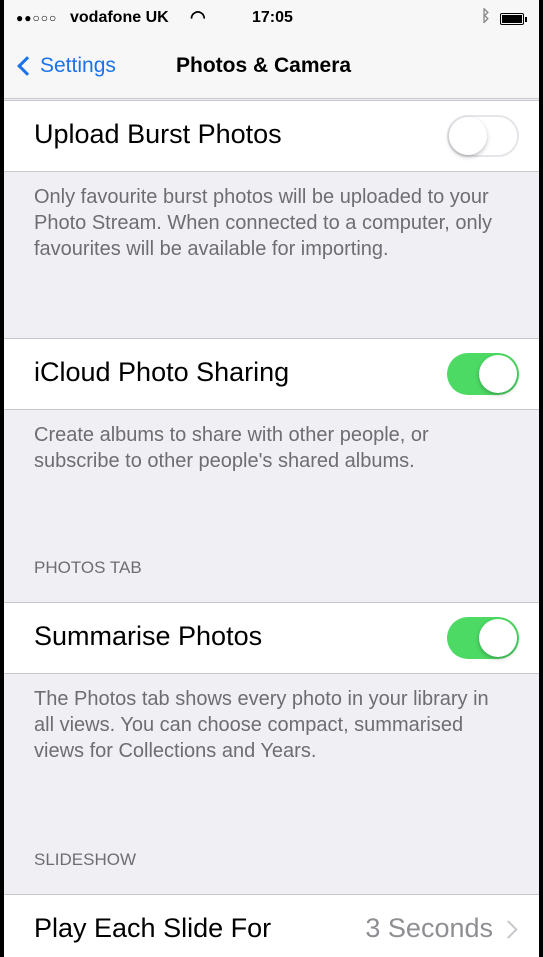 The width and height of the screenshot is (543, 957). Describe the element at coordinates (486, 16) in the screenshot. I see `bluetooth-icon: ᛒ` at that location.